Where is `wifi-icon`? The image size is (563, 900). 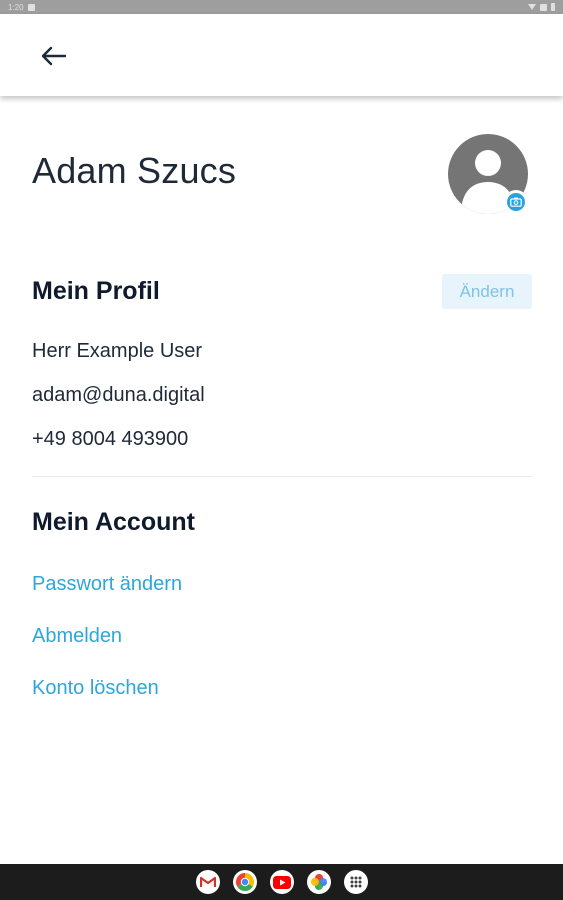 wifi-icon is located at coordinates (532, 7).